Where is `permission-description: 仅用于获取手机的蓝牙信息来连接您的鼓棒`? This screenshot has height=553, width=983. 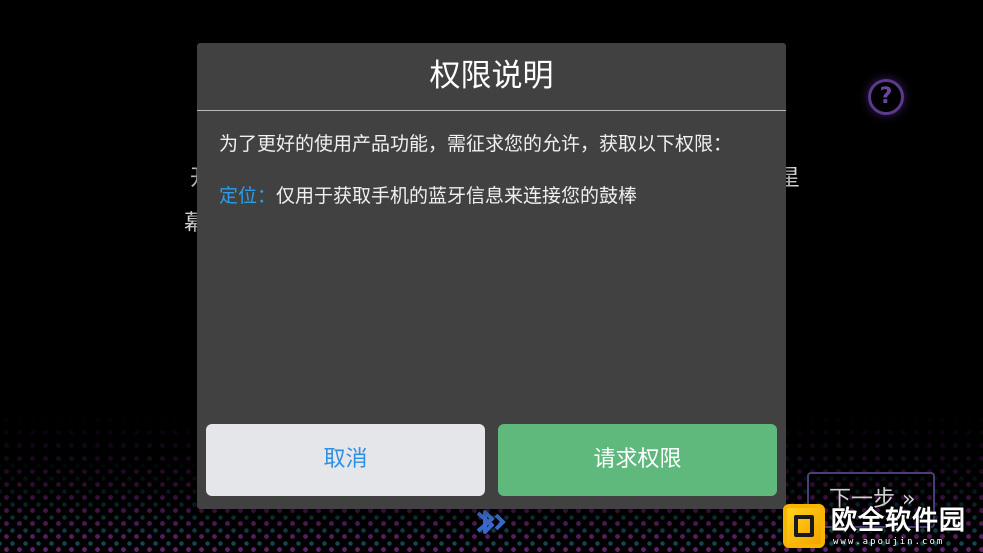
permission-description: 仅用于获取手机的蓝牙信息来连接您的鼓棒 is located at coordinates (457, 196).